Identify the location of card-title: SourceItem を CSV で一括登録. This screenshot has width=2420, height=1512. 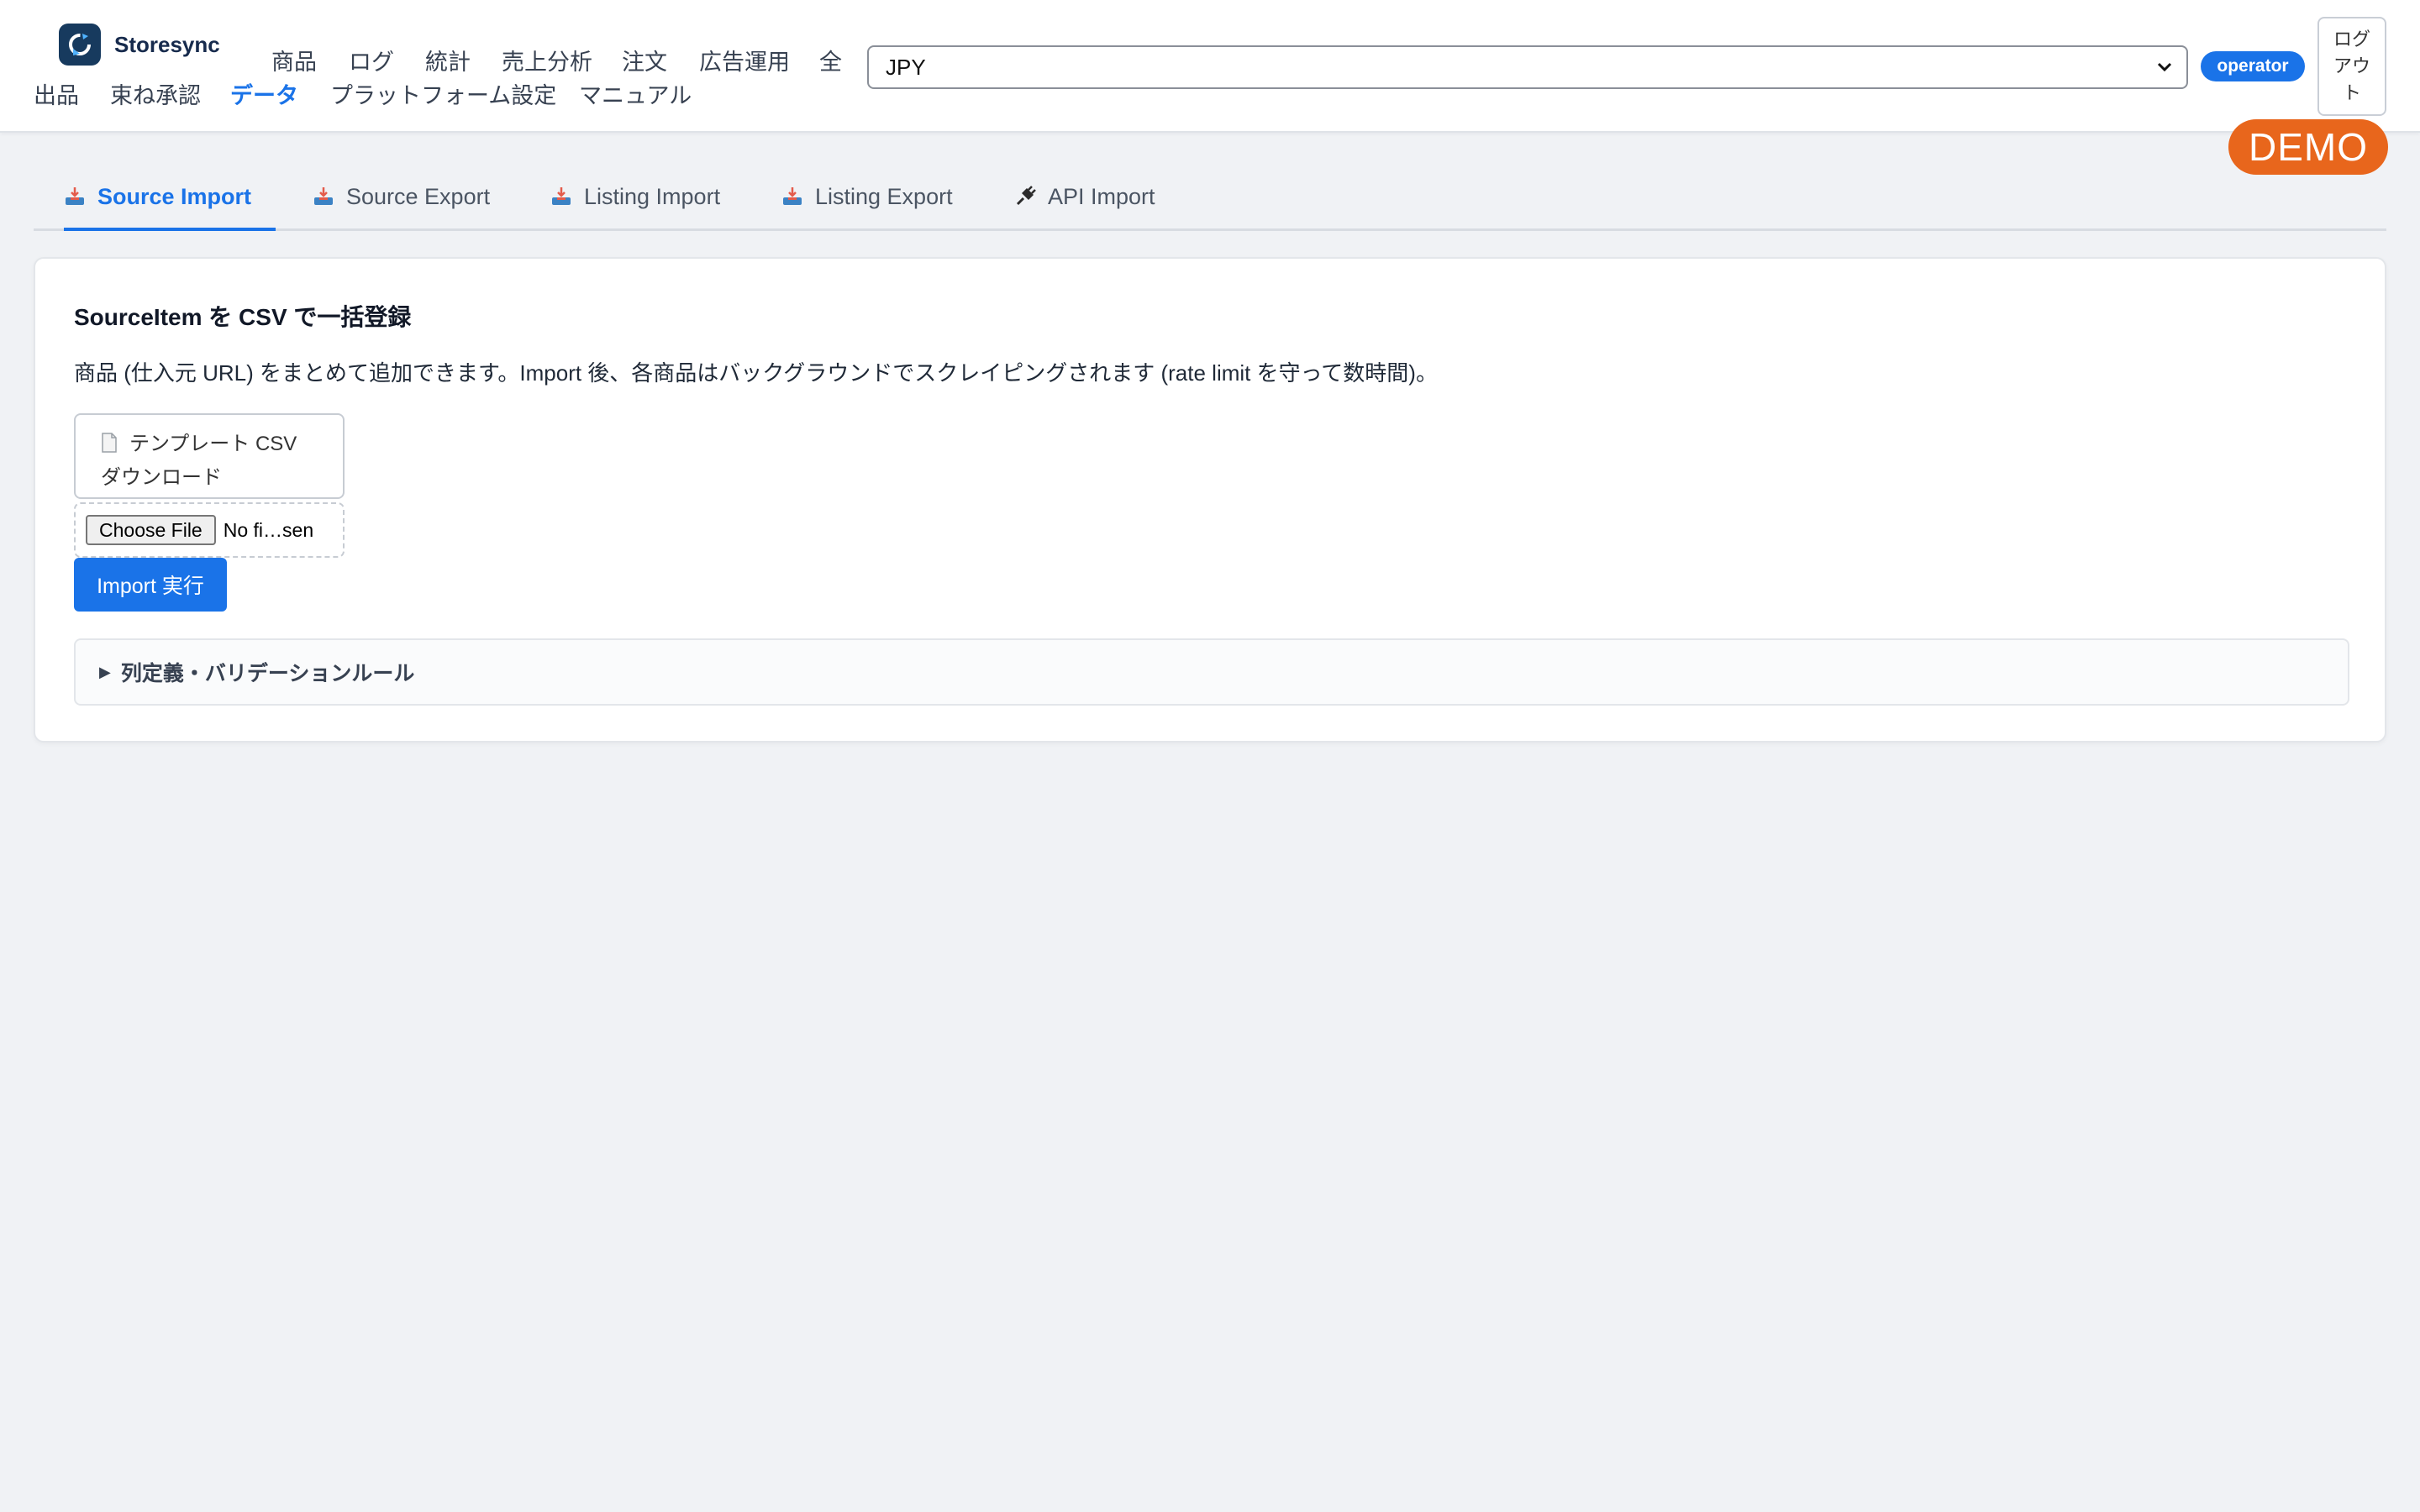
(243, 317).